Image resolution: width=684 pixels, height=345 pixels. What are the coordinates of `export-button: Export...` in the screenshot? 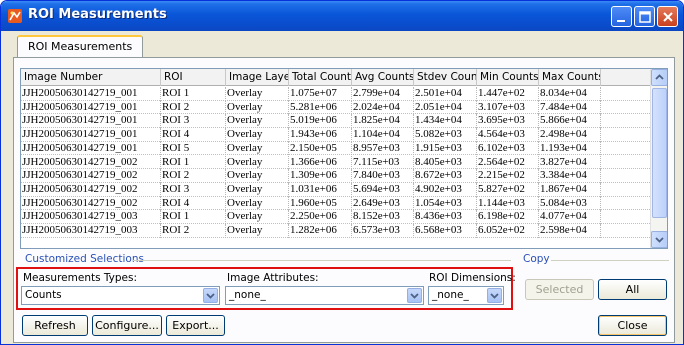 It's located at (195, 325).